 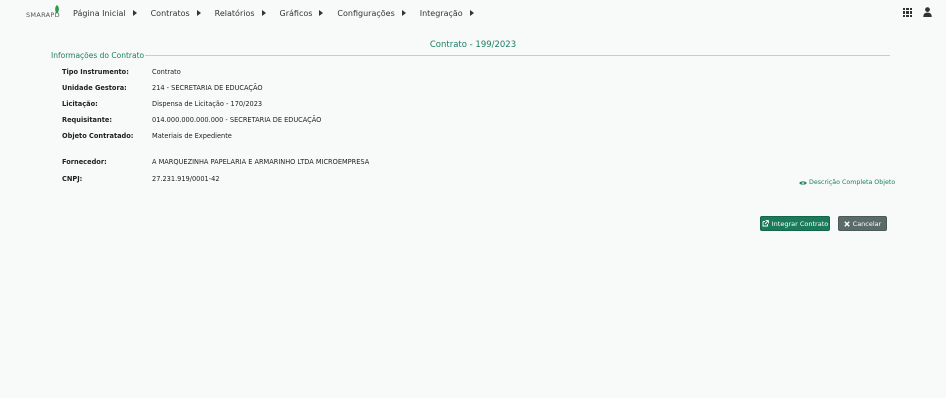 What do you see at coordinates (296, 13) in the screenshot?
I see `nav-item-label: Gráficos` at bounding box center [296, 13].